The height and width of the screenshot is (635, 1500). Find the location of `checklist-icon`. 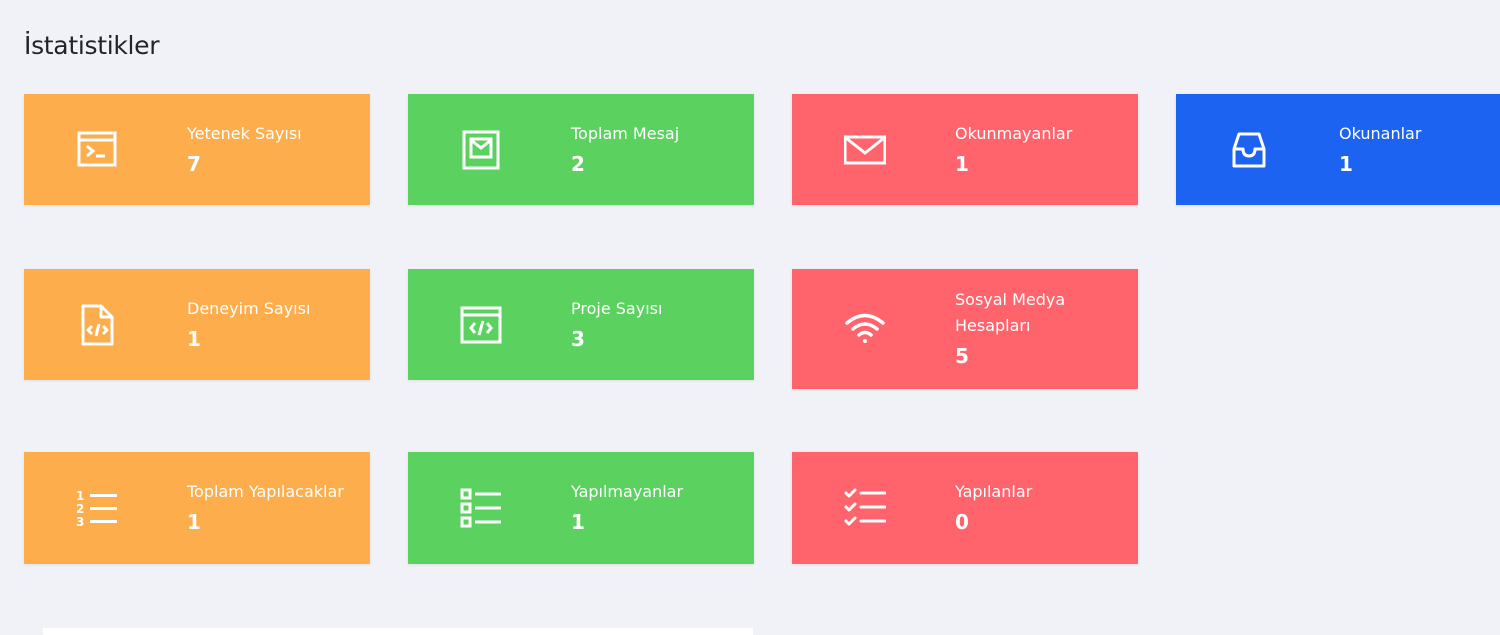

checklist-icon is located at coordinates (865, 508).